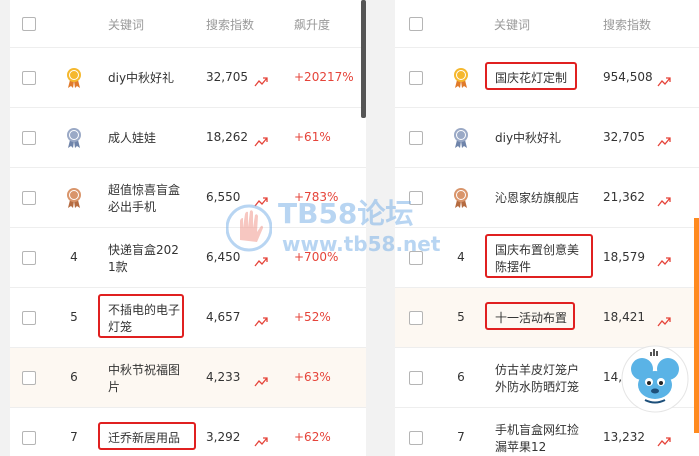  I want to click on keyword-cell: 成人娃娃, so click(132, 138).